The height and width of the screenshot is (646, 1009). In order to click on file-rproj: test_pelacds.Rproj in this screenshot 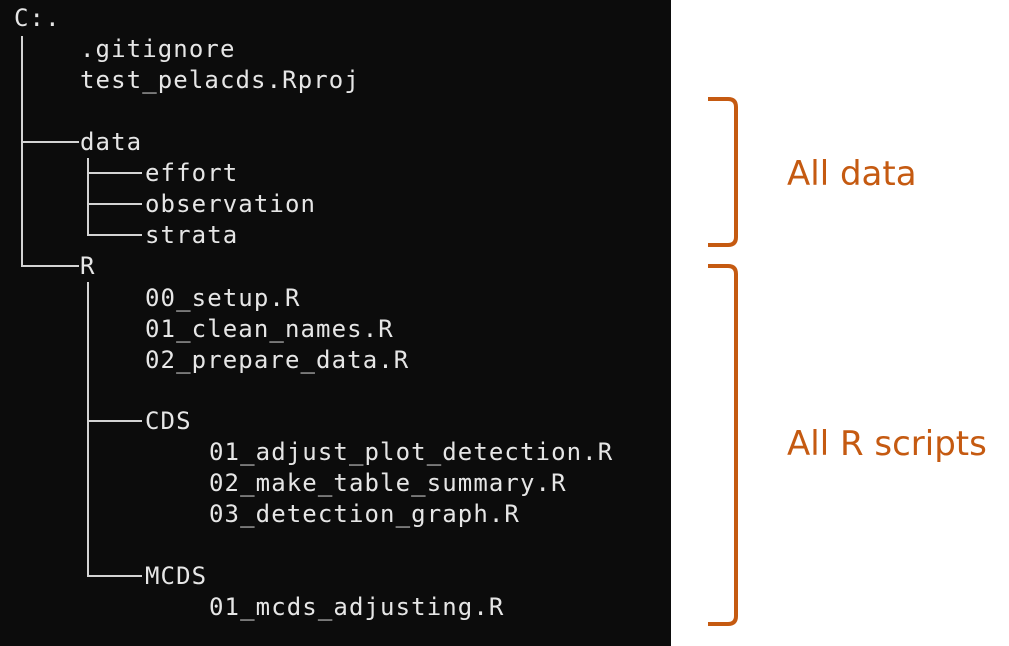, I will do `click(220, 80)`.